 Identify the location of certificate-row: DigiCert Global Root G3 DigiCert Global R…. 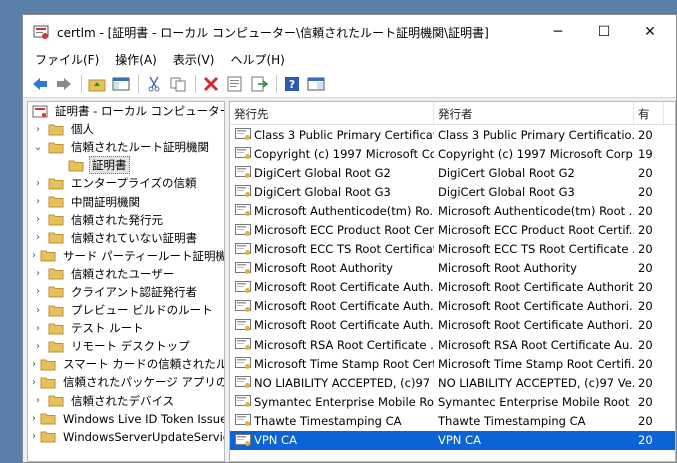
(452, 191).